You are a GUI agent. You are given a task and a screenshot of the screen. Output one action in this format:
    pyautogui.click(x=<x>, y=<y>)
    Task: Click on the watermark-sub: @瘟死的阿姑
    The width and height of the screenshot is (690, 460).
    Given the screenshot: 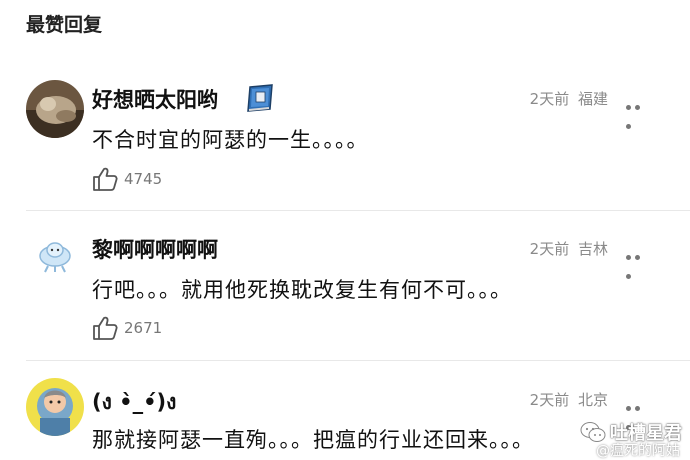 What is the action you would take?
    pyautogui.click(x=638, y=451)
    